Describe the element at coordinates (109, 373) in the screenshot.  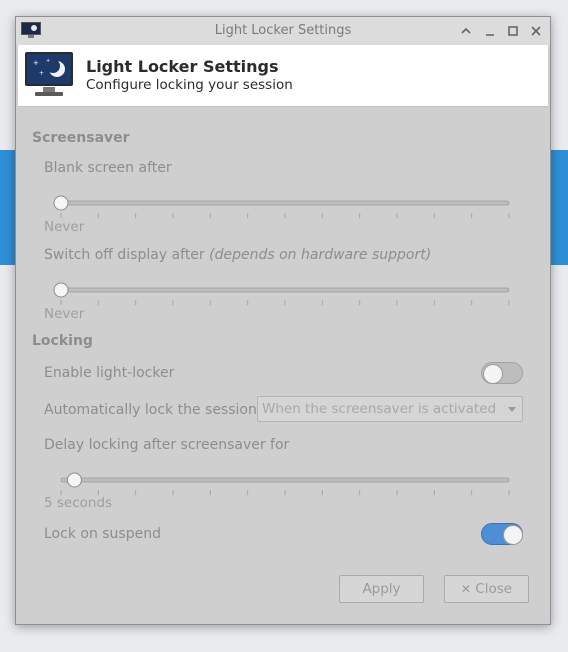
I see `enable-light-locker-label: Enable light-locker` at that location.